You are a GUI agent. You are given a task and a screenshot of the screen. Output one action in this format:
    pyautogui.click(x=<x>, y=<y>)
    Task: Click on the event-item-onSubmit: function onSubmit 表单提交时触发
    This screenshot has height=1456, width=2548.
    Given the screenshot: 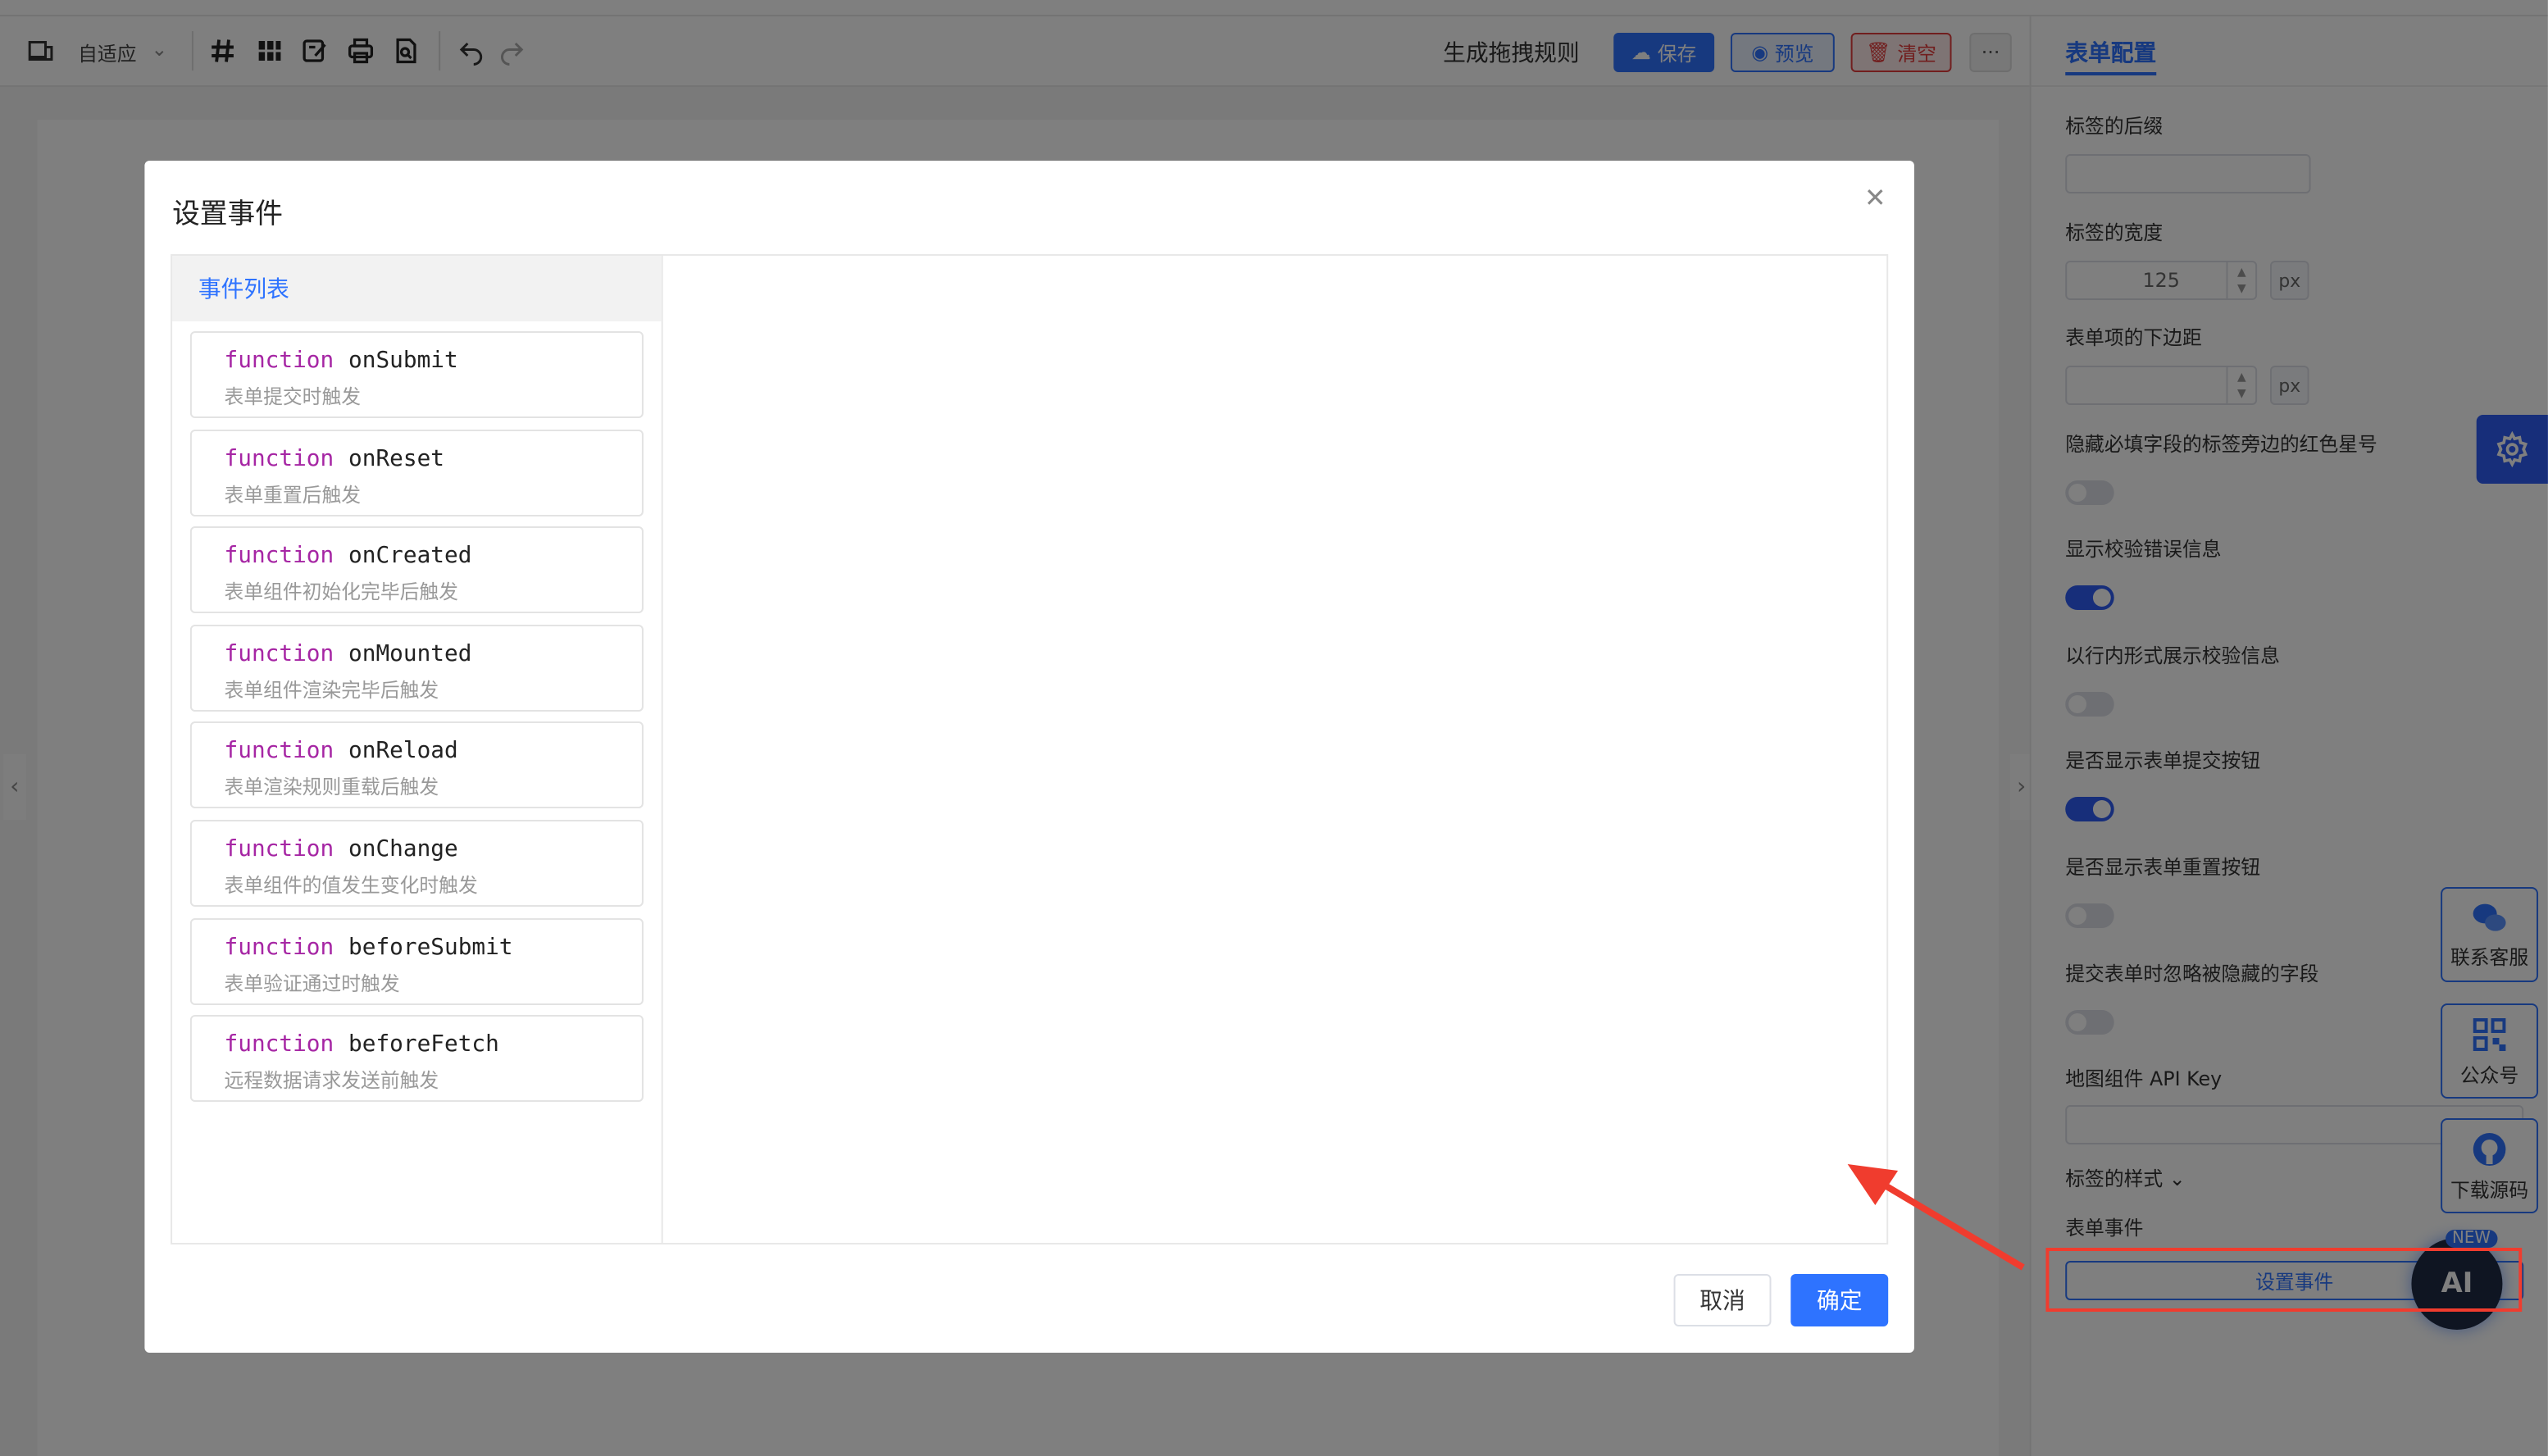 What is the action you would take?
    pyautogui.click(x=417, y=374)
    